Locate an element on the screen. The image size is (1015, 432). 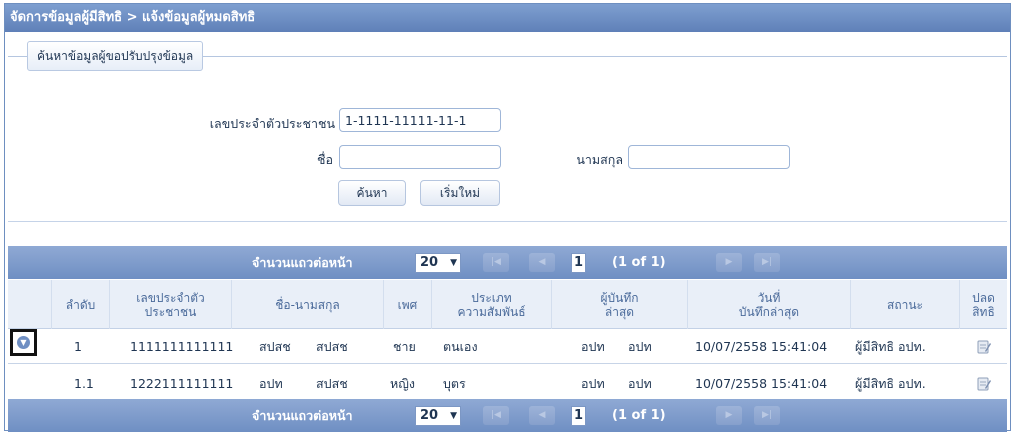
row-type: ตนเอง is located at coordinates (460, 346).